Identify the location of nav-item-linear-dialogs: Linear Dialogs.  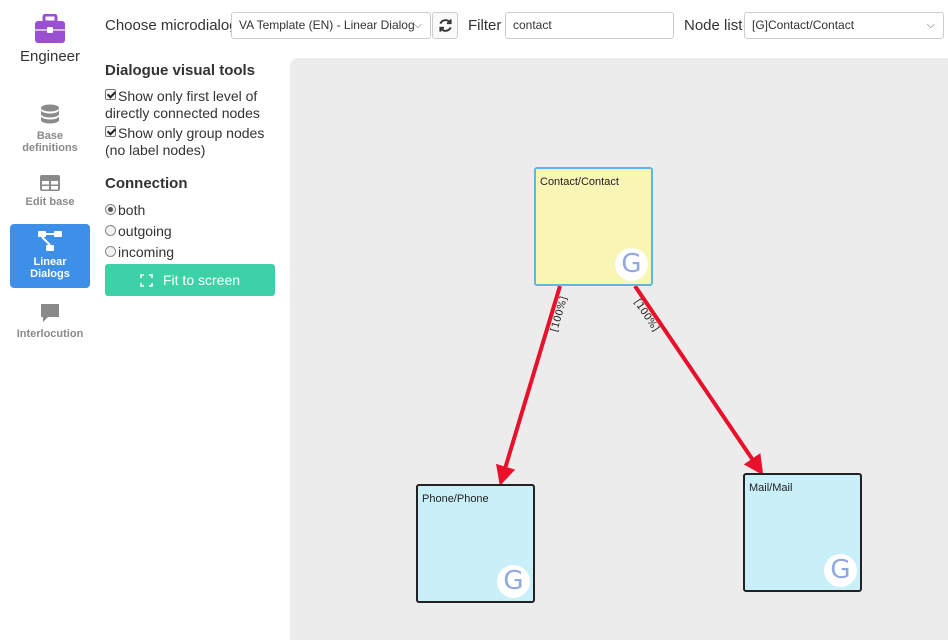
(50, 256).